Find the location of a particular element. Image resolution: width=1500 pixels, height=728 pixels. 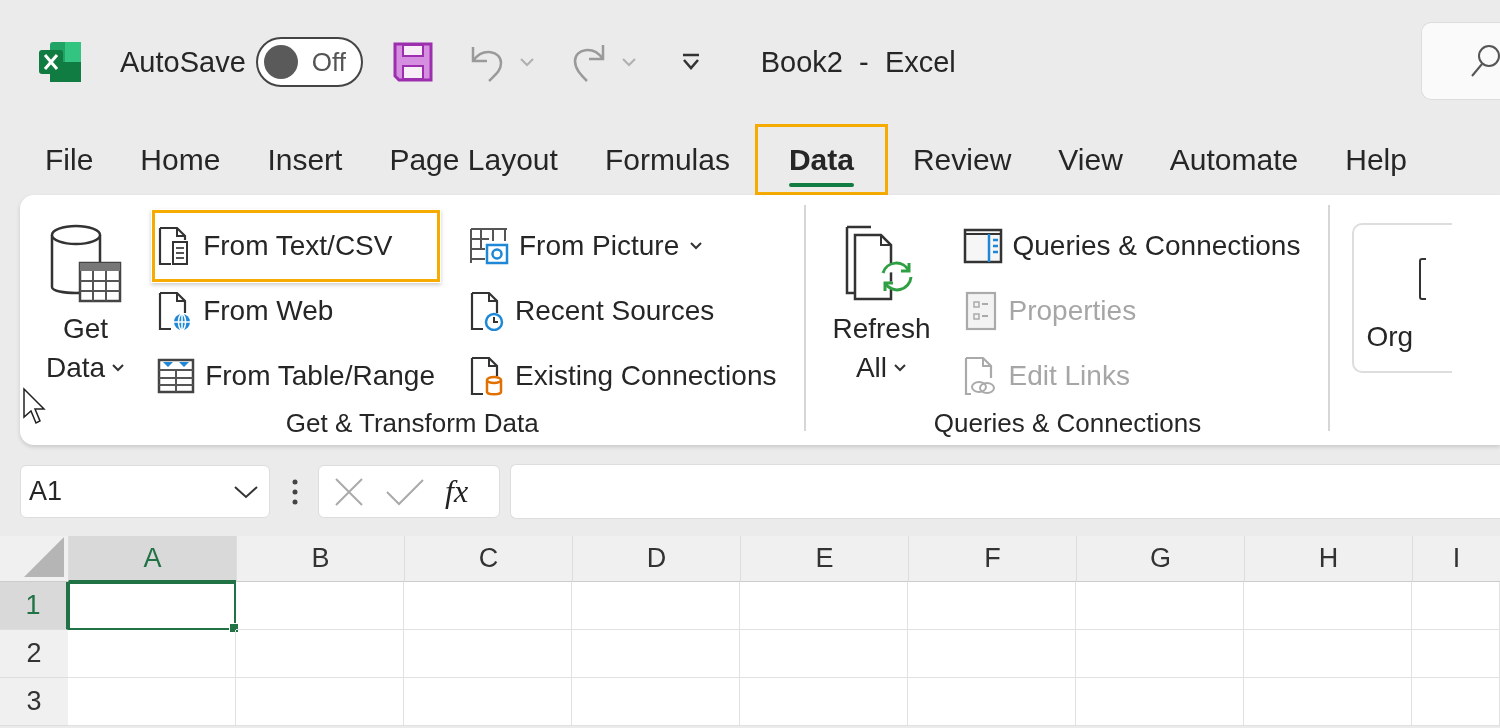

row-header: 1 is located at coordinates (34, 606).